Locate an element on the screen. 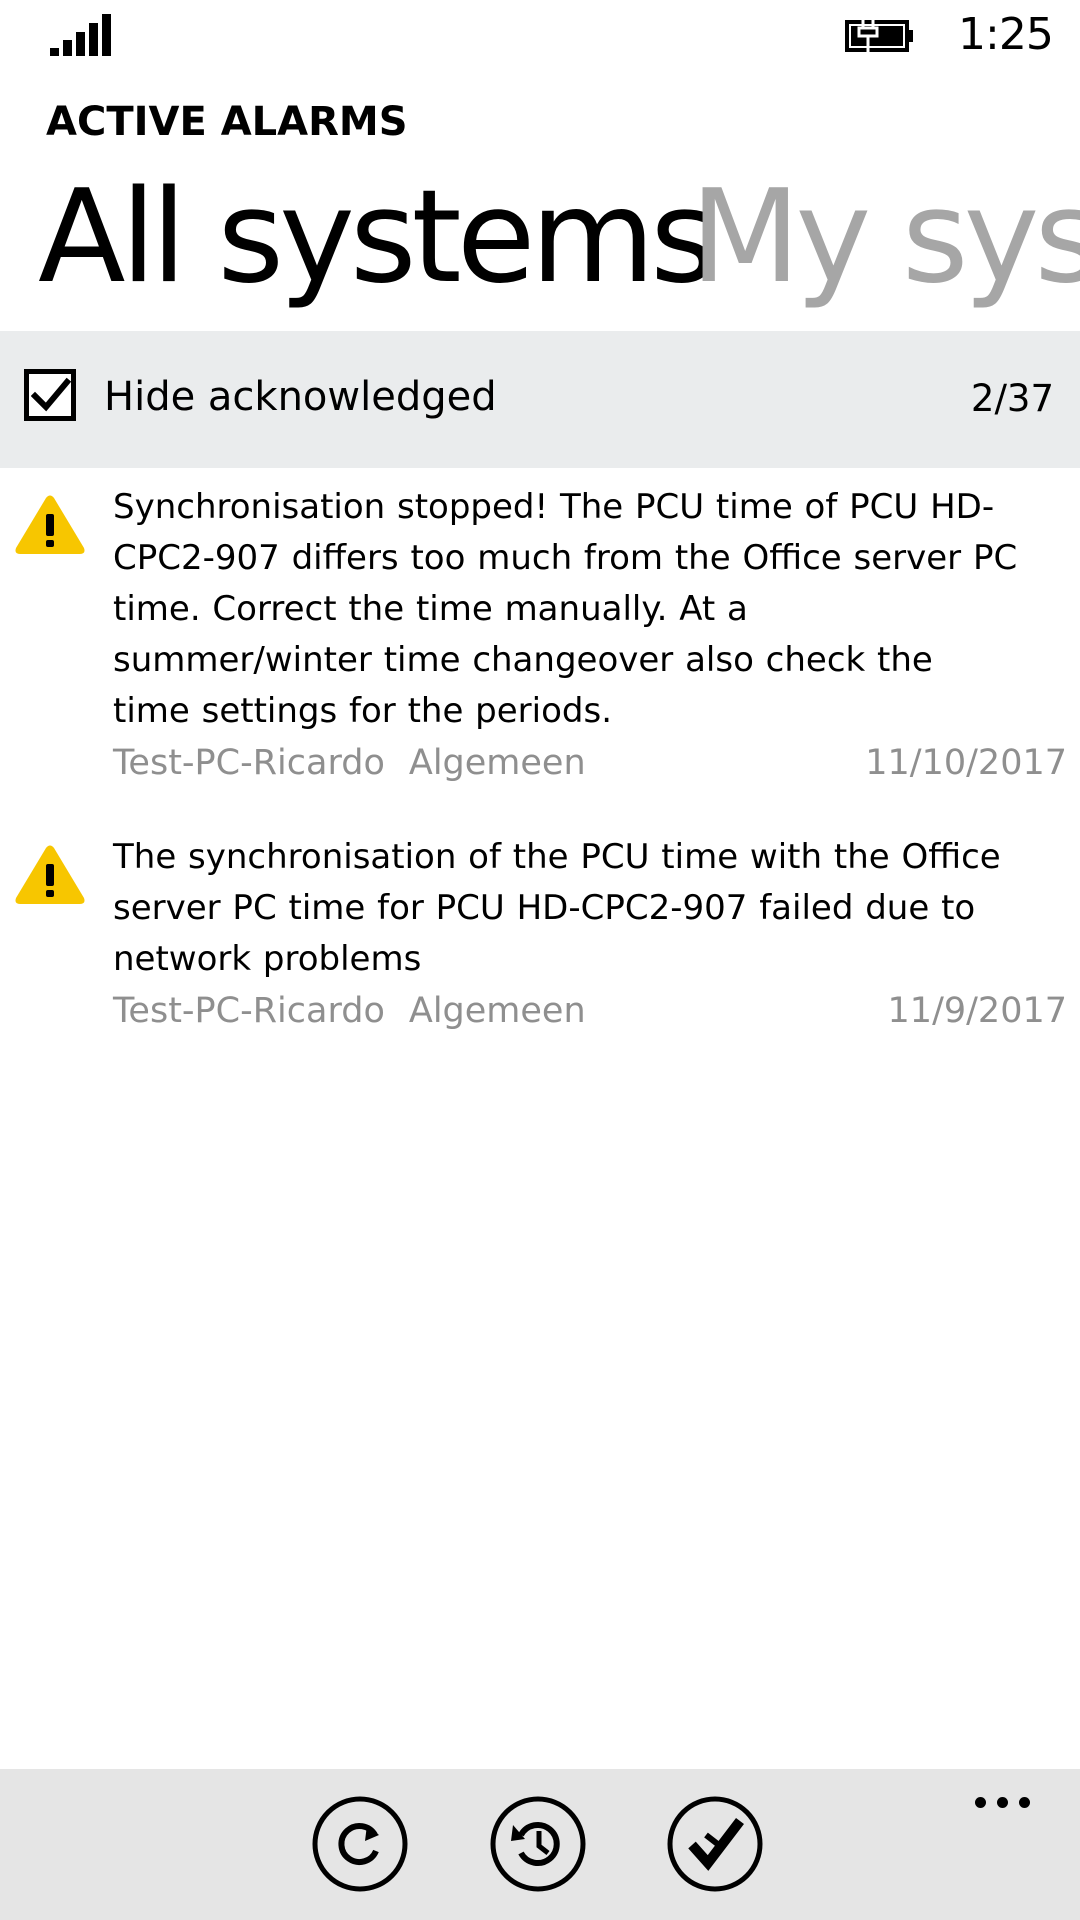  clock: 1:25 is located at coordinates (1006, 34).